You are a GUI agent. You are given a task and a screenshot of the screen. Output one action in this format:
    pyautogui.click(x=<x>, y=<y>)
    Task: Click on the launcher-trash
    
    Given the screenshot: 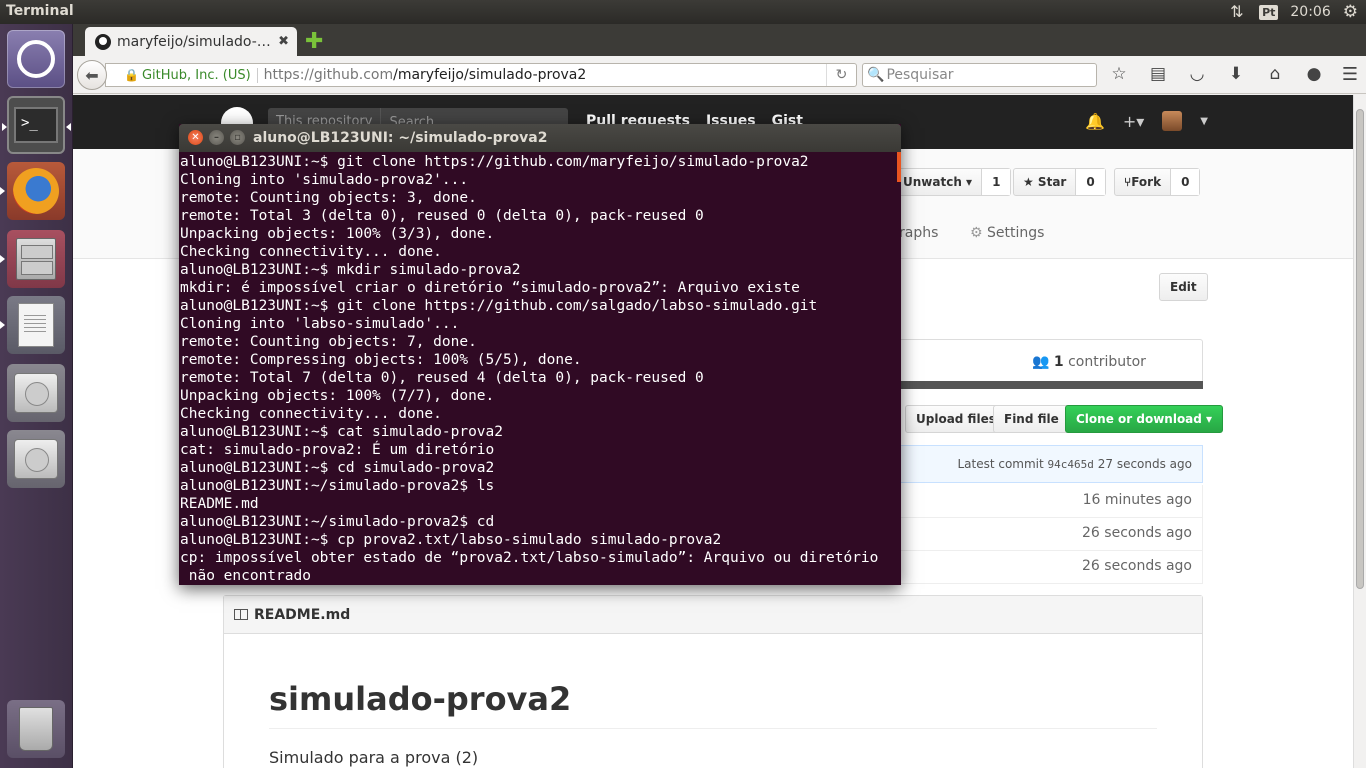 What is the action you would take?
    pyautogui.click(x=36, y=729)
    